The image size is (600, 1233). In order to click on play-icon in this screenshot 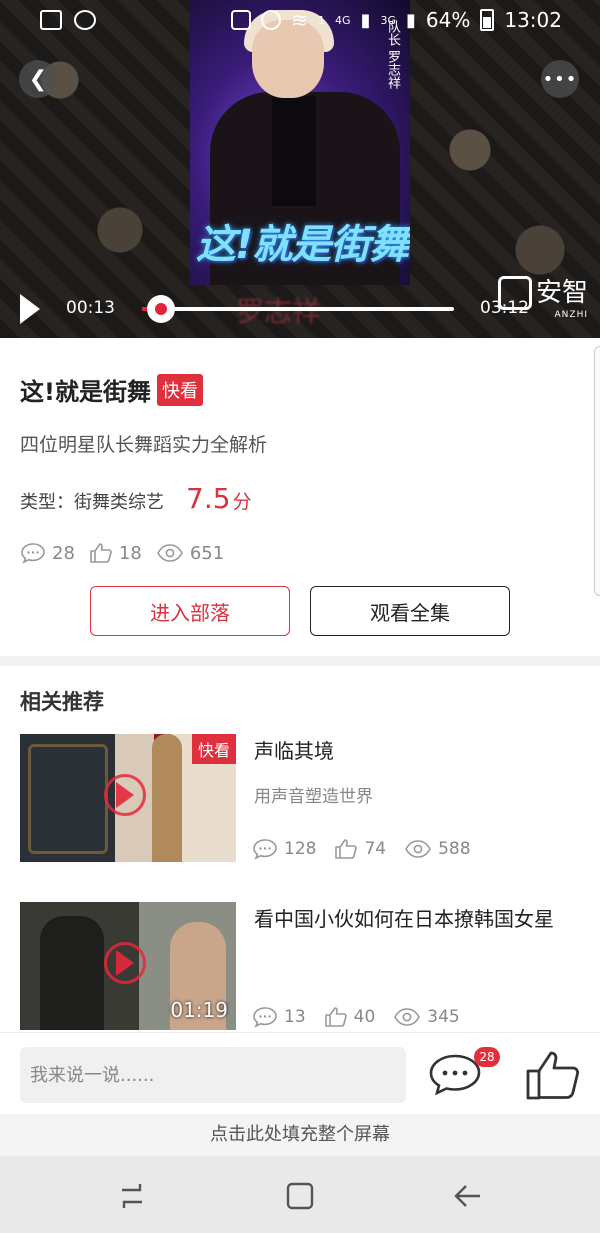, I will do `click(30, 309)`.